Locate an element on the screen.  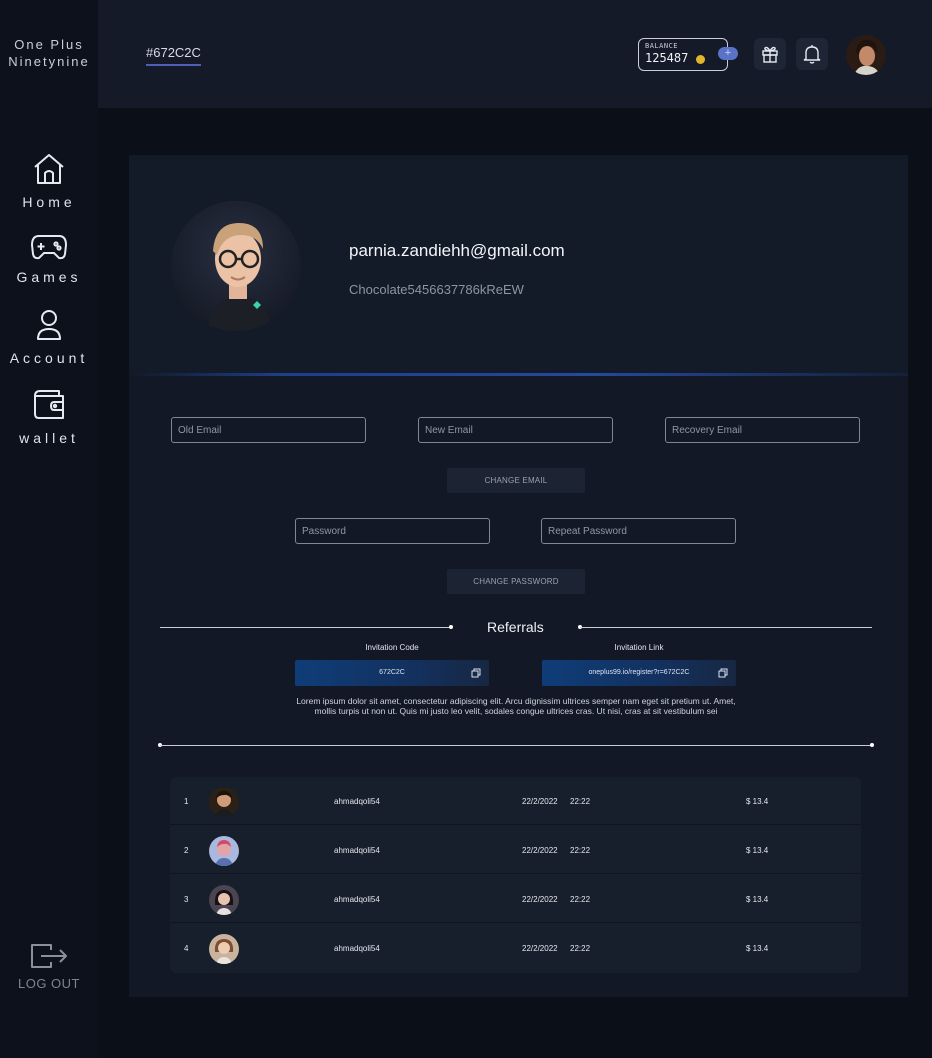
sidebar-item-account: Account is located at coordinates (49, 337).